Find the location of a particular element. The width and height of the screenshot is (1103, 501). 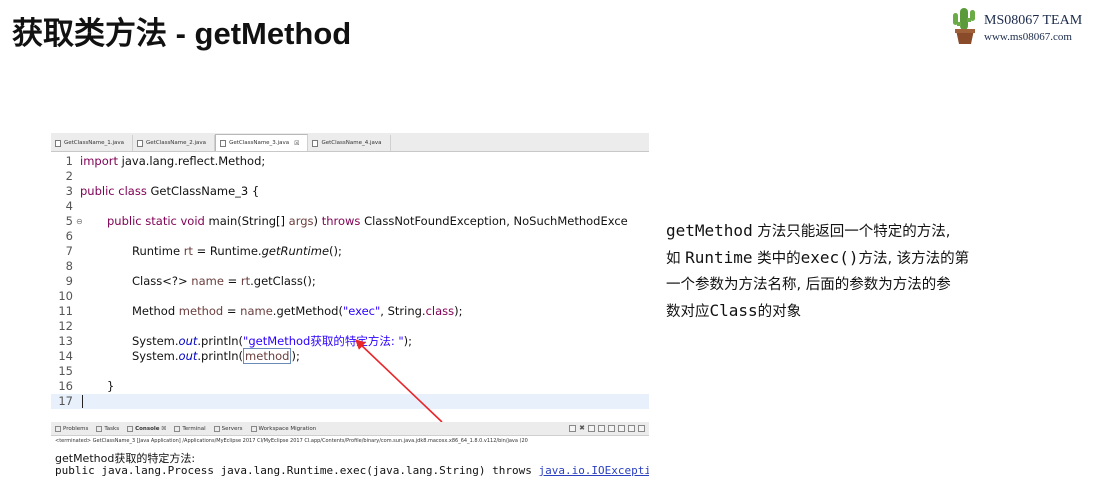

code-token: , String. is located at coordinates (403, 311).